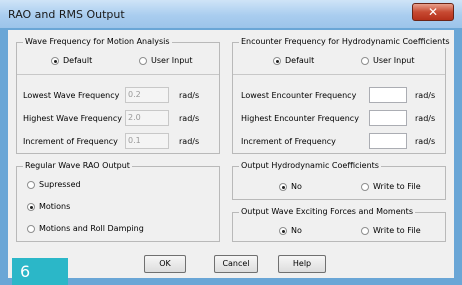 The height and width of the screenshot is (285, 462). What do you see at coordinates (394, 61) in the screenshot?
I see `encounter-user-input-label: User Input` at bounding box center [394, 61].